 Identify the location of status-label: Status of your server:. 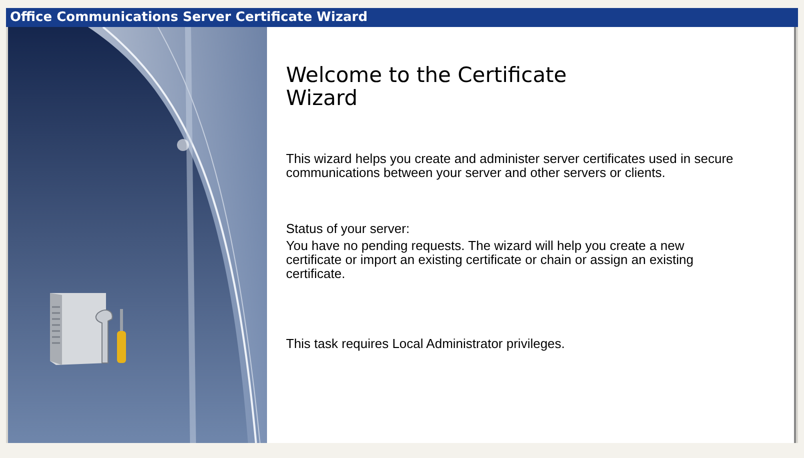
(348, 229).